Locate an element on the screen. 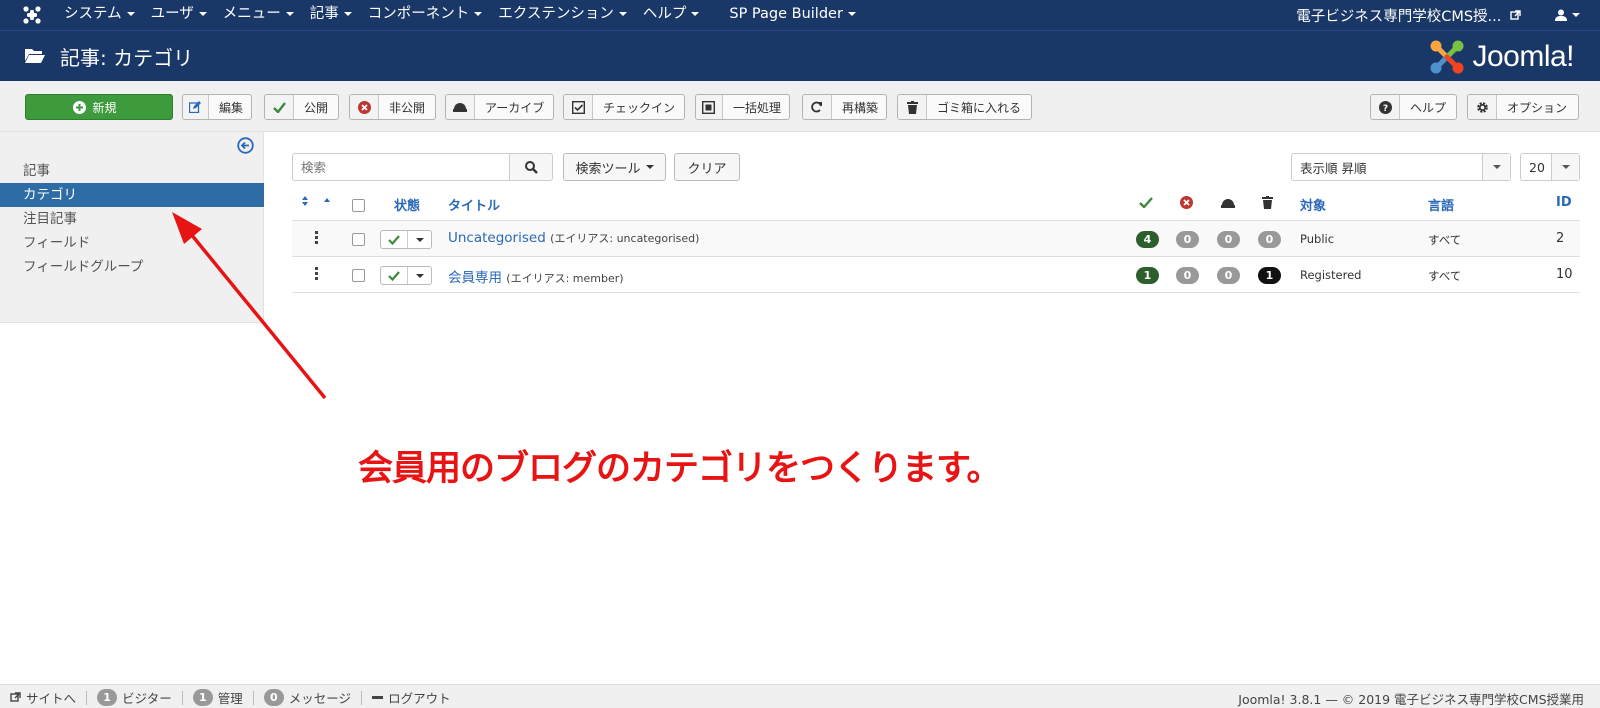  batch-button: 一括処理 is located at coordinates (742, 107).